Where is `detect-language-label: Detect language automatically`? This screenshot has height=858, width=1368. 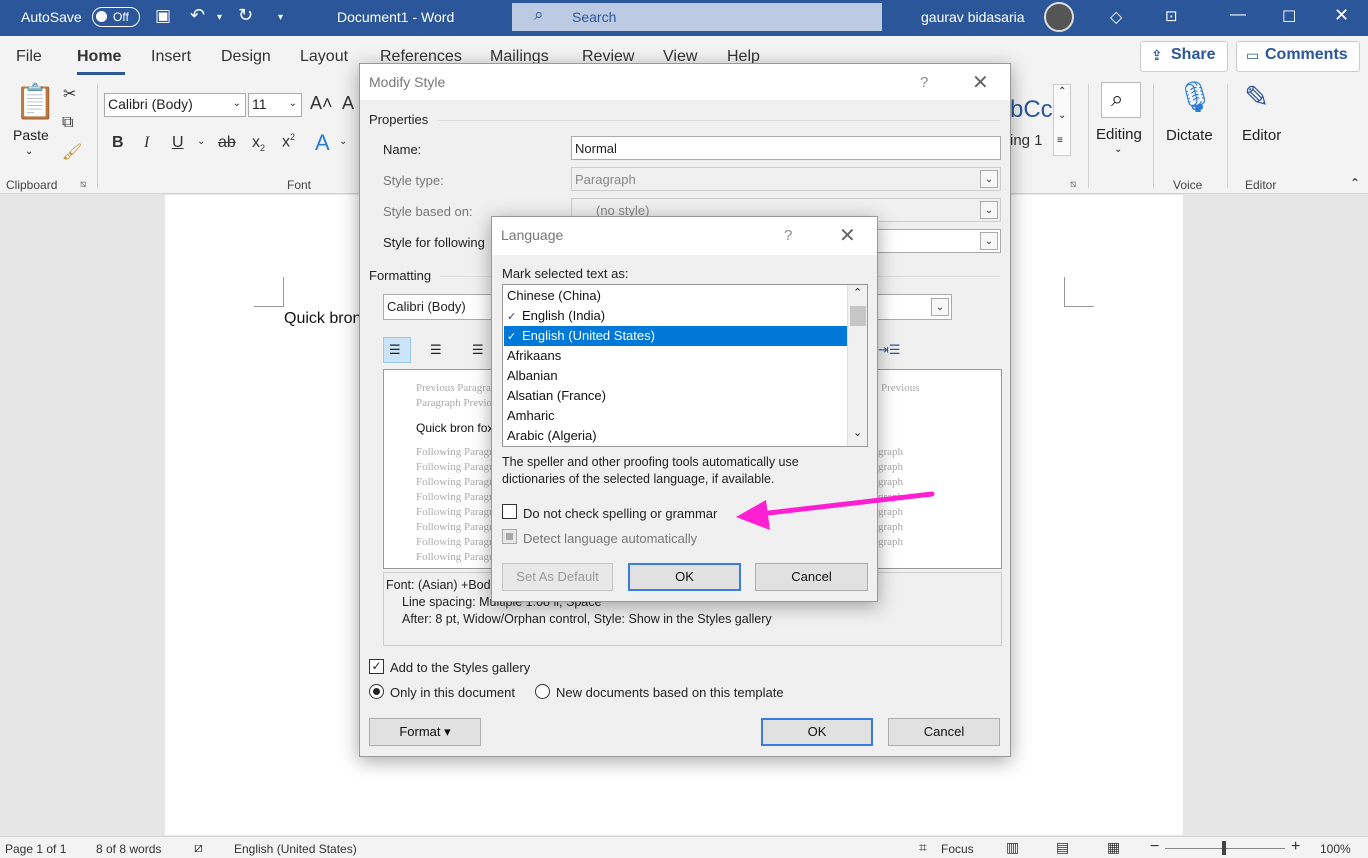 detect-language-label: Detect language automatically is located at coordinates (610, 538).